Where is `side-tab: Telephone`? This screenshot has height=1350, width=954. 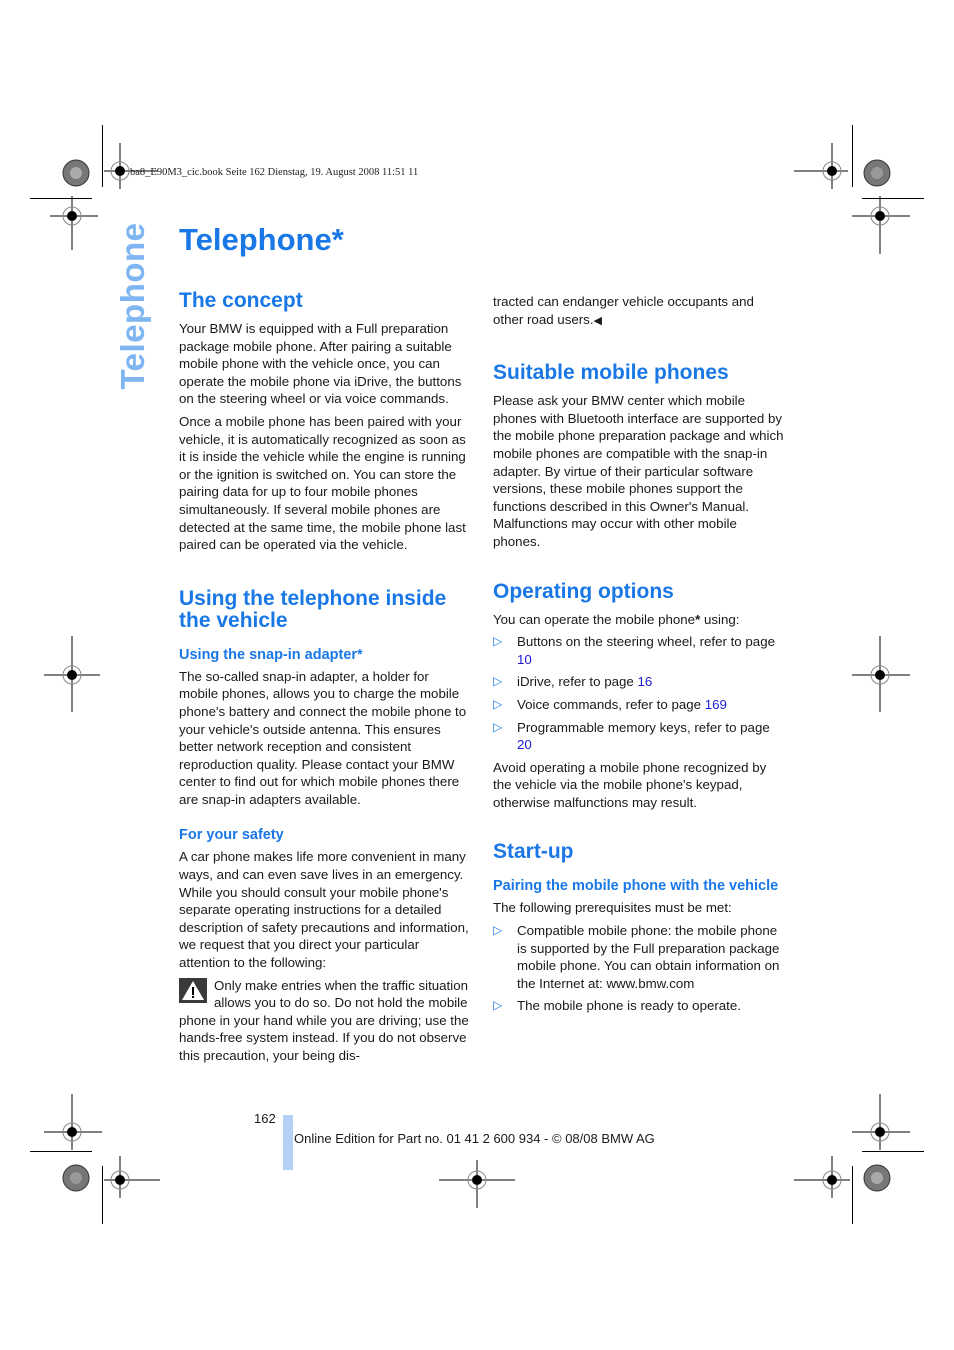
side-tab: Telephone is located at coordinates (133, 305).